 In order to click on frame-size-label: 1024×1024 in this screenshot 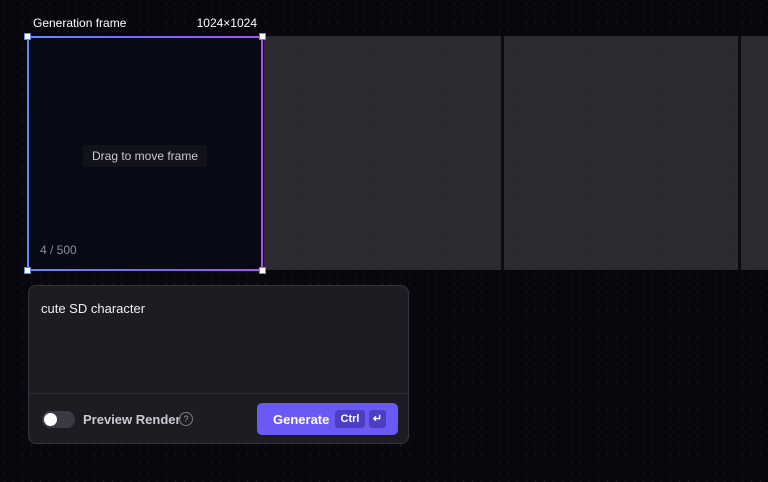, I will do `click(226, 23)`.